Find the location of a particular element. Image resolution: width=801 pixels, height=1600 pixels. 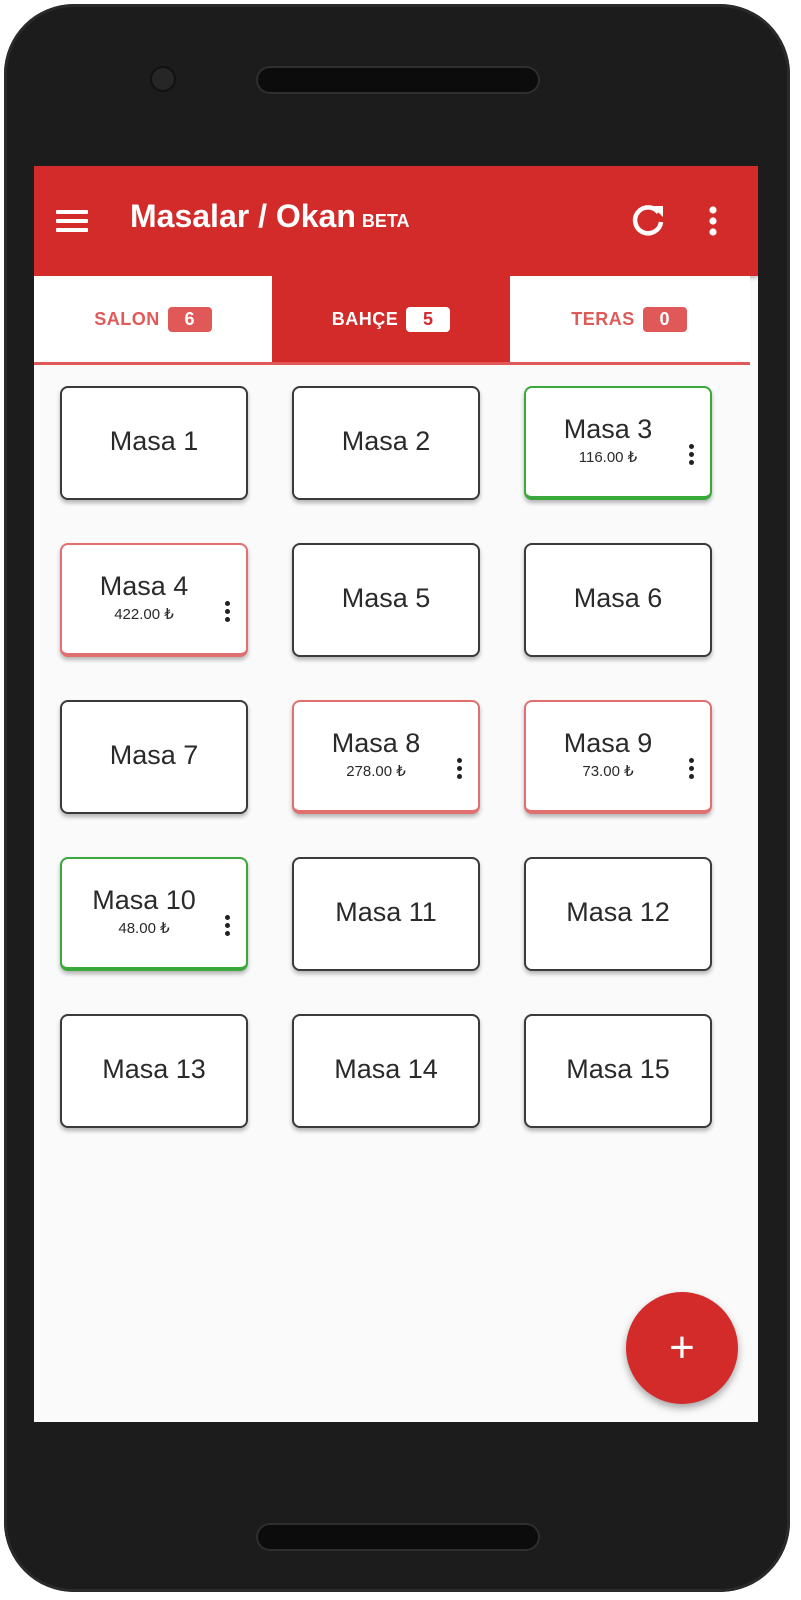

table-amount: 48.00 ₺ is located at coordinates (144, 928).